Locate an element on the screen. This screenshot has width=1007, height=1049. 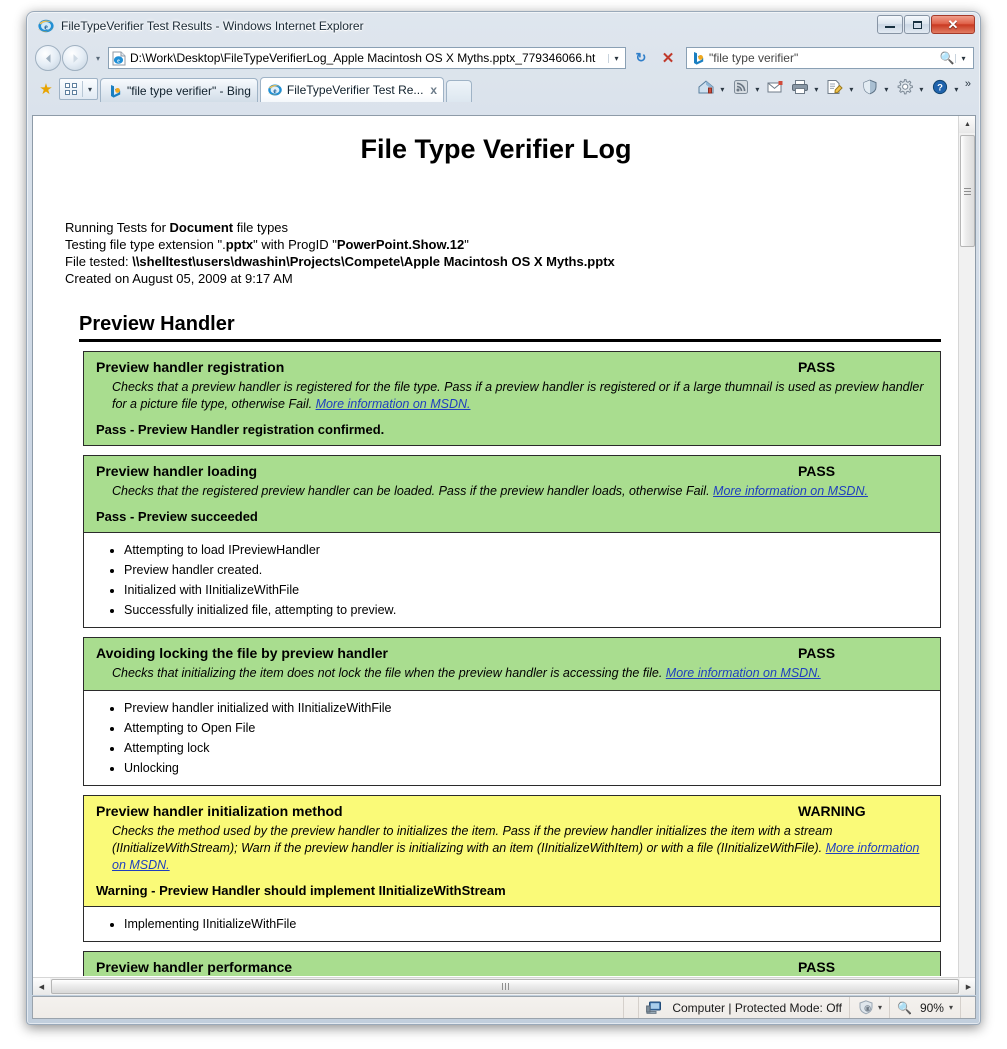
vertical-scroll-thumb is located at coordinates (967, 191).